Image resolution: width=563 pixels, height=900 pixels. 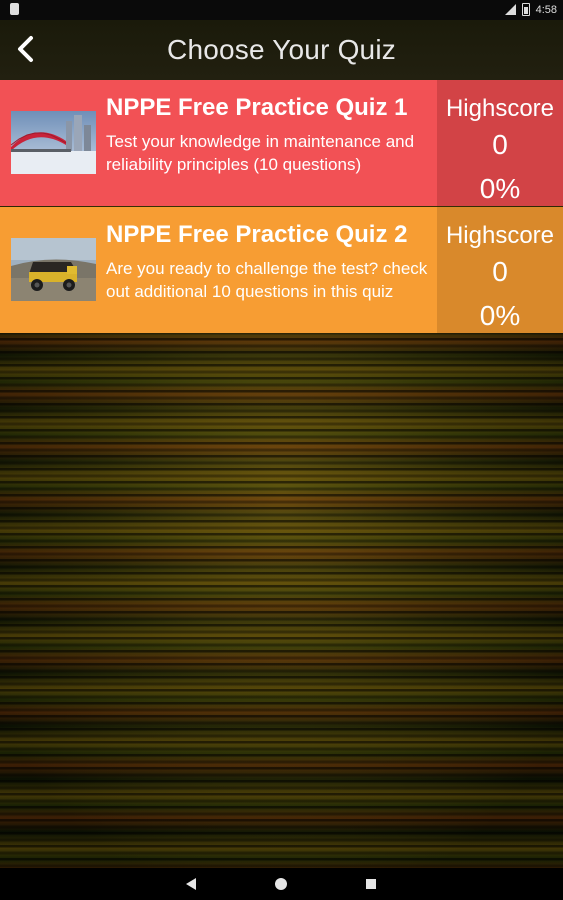 I want to click on battery-icon, so click(x=525, y=9).